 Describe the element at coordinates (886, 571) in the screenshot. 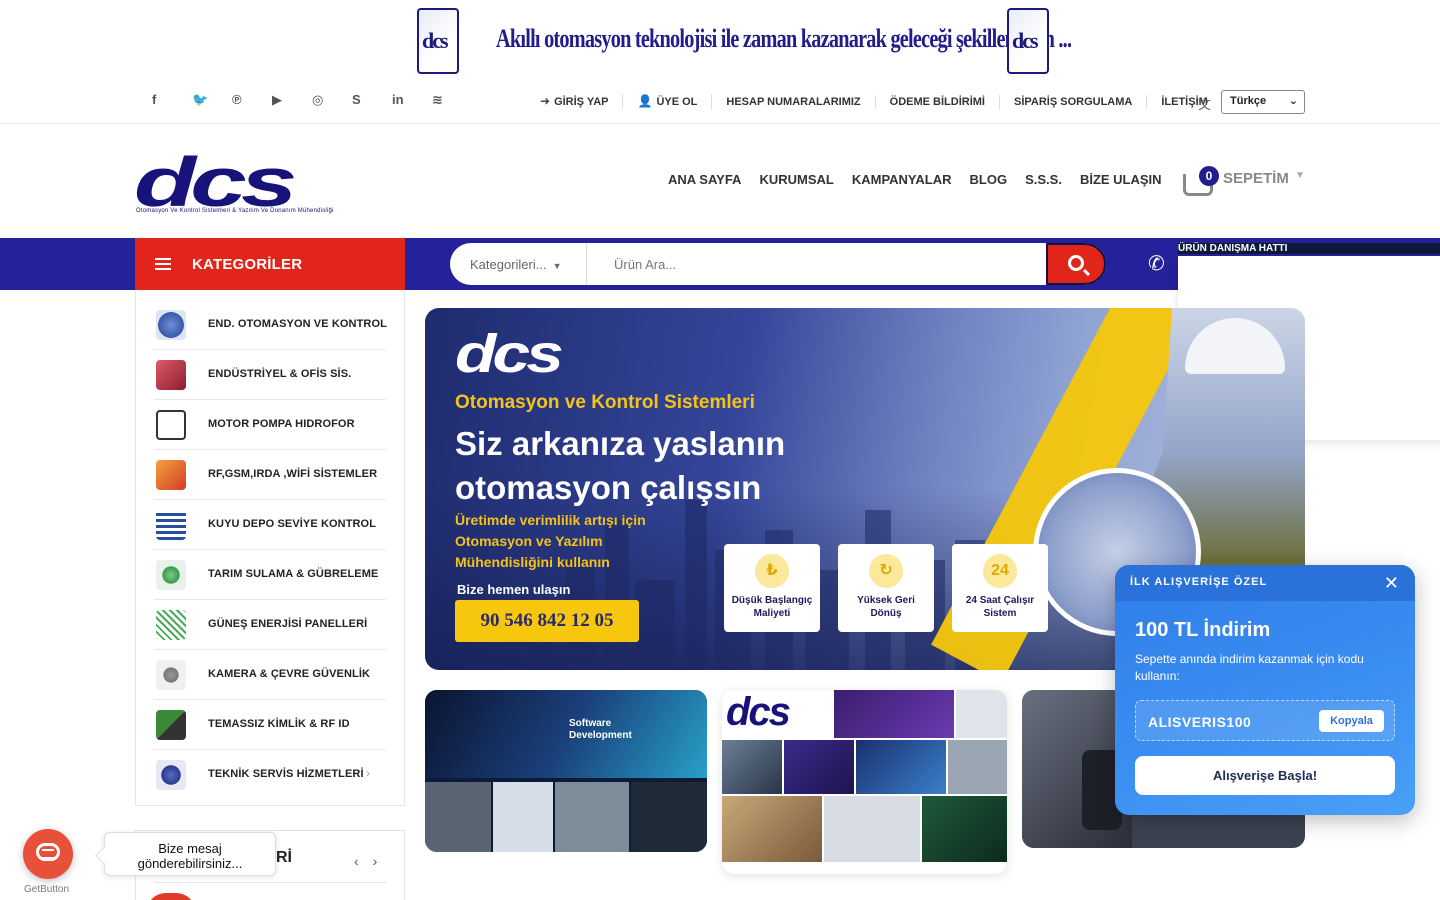

I see `return-icon: ↻` at that location.